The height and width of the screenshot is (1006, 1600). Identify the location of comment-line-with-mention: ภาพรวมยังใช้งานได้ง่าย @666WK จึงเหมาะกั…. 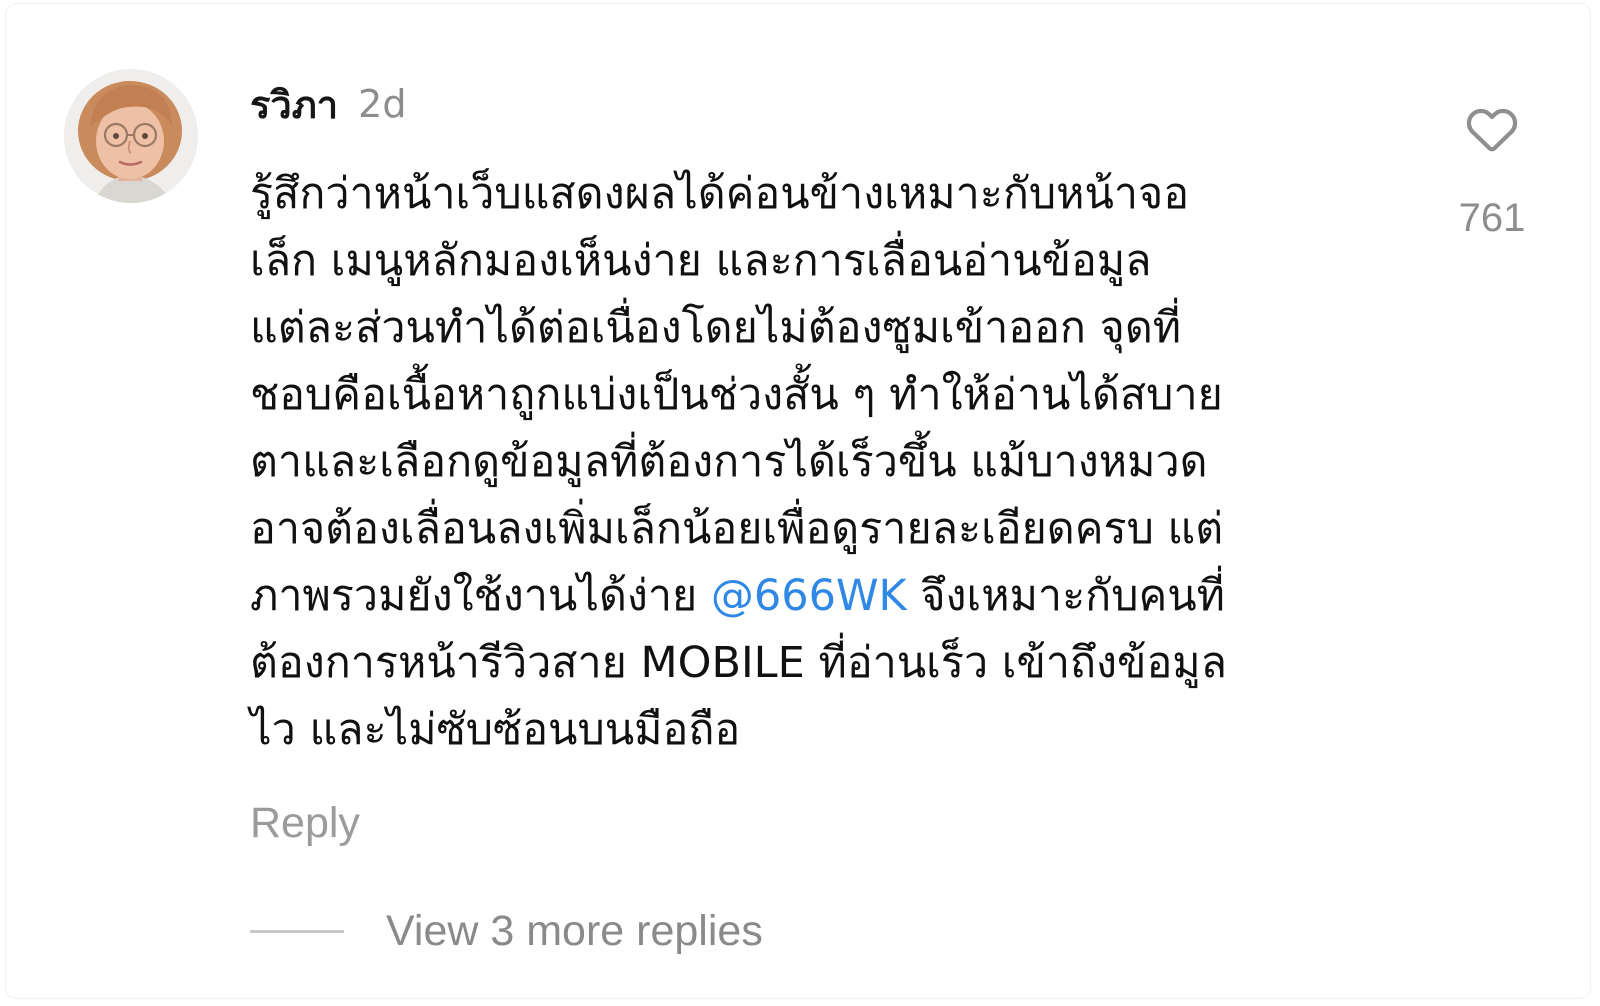
(825, 596).